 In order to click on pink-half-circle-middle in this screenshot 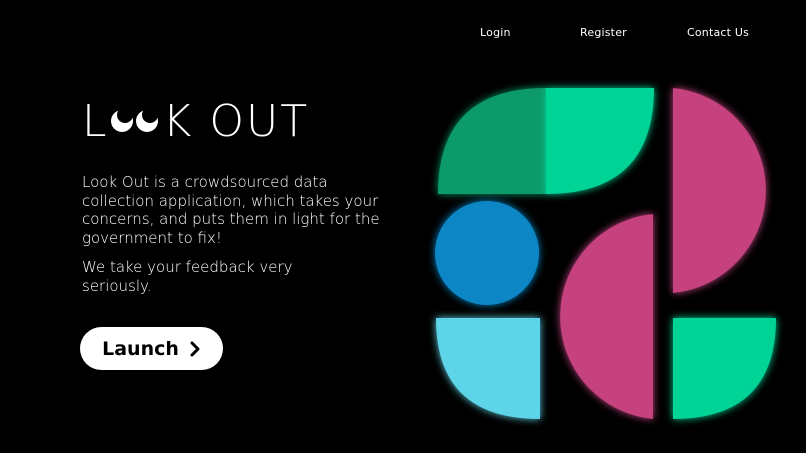, I will do `click(606, 316)`.